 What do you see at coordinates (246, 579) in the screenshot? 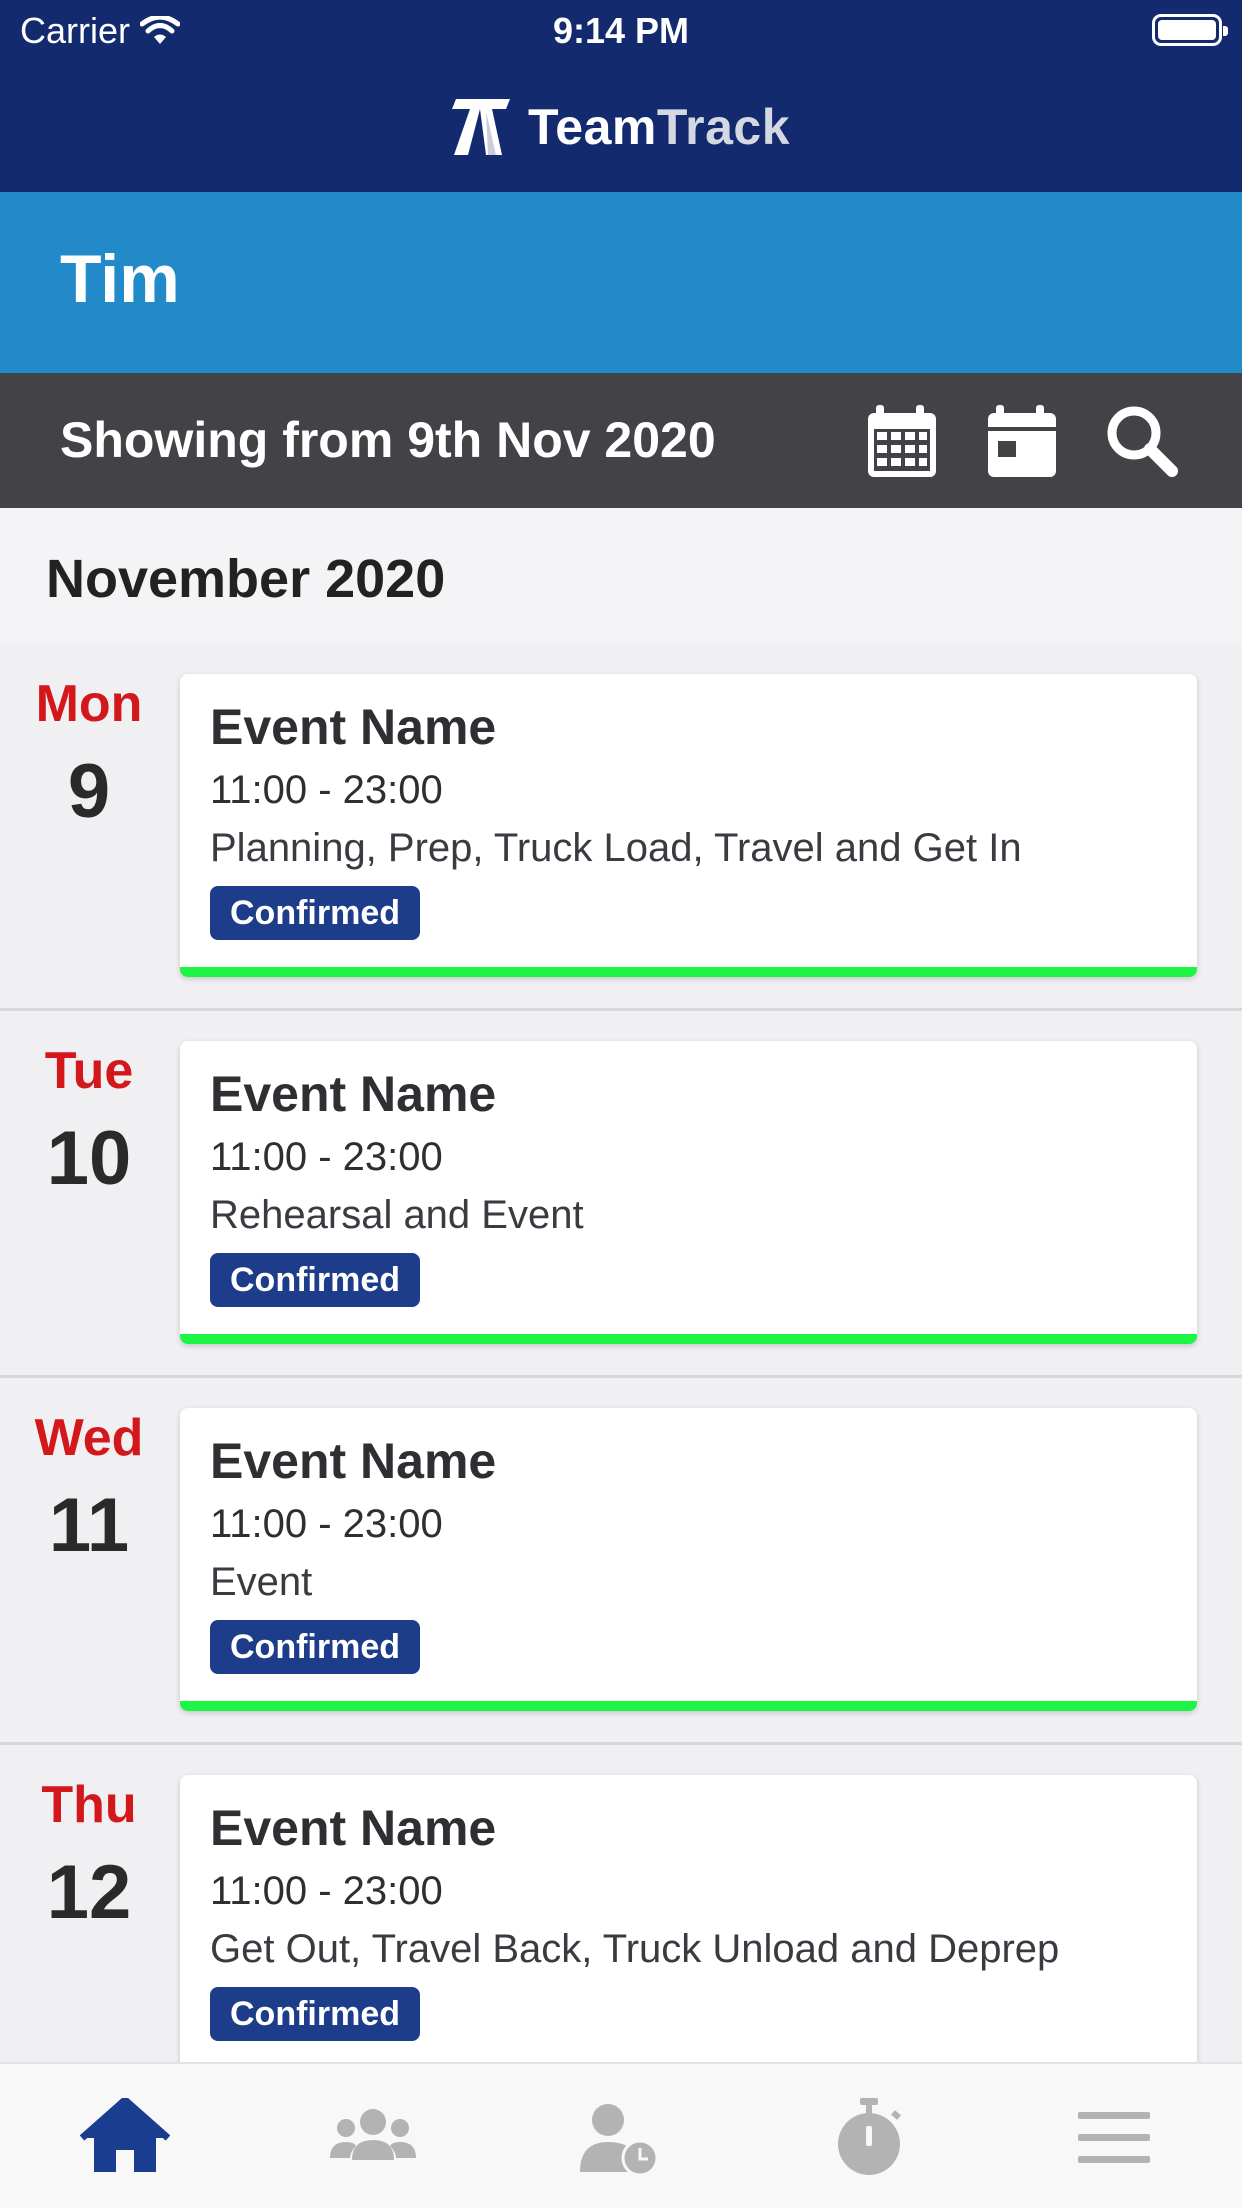
I see `month-label: November 2020` at bounding box center [246, 579].